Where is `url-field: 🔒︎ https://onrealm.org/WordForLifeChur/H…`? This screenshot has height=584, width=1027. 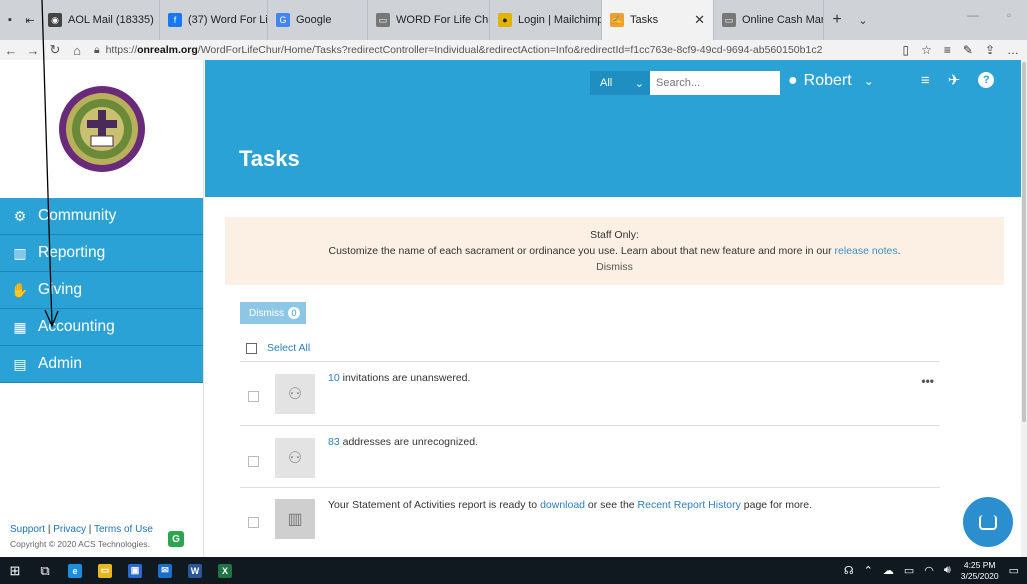
url-field: 🔒︎ https://onrealm.org/WordForLifeChur/H… is located at coordinates (491, 50).